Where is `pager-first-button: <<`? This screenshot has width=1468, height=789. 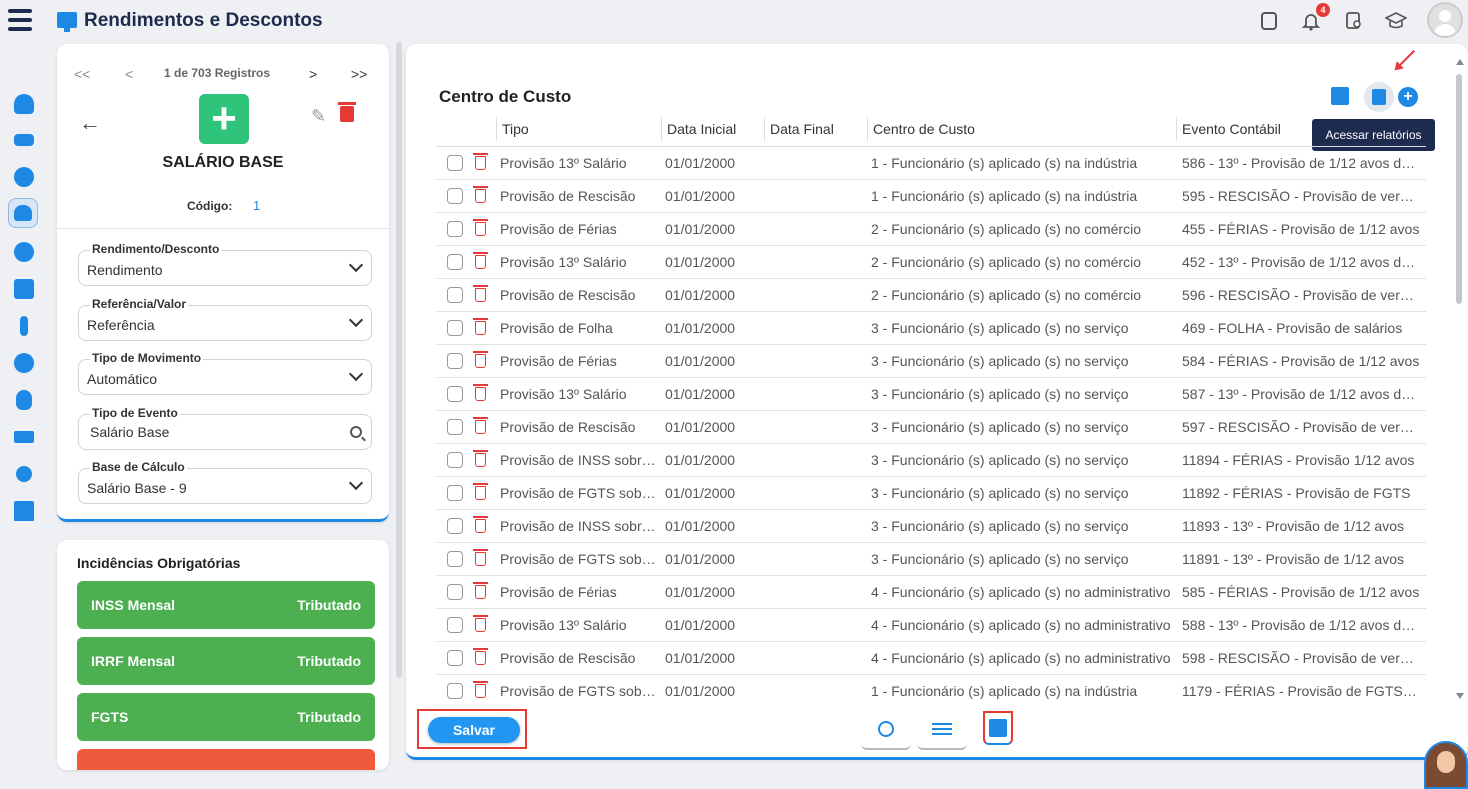
pager-first-button: << is located at coordinates (82, 74).